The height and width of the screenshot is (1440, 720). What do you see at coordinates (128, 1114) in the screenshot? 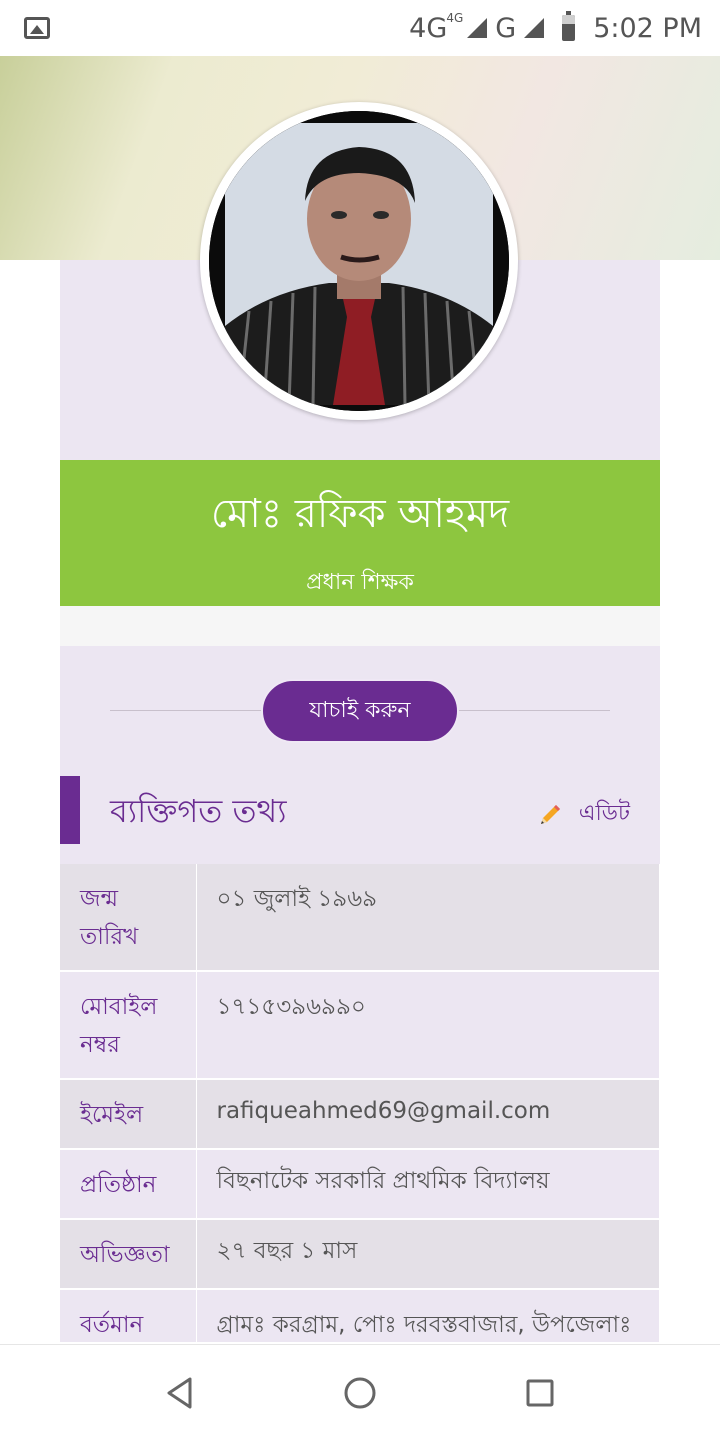
I see `row-label: ইমেইল` at bounding box center [128, 1114].